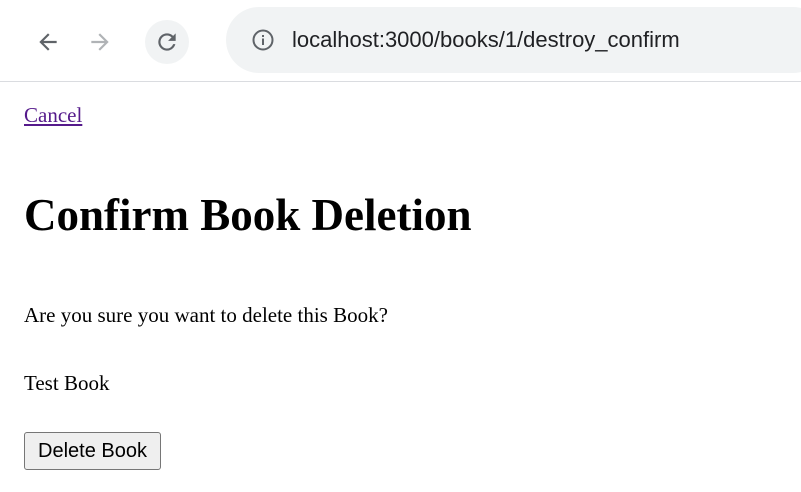  I want to click on book-title: Test Book, so click(67, 383).